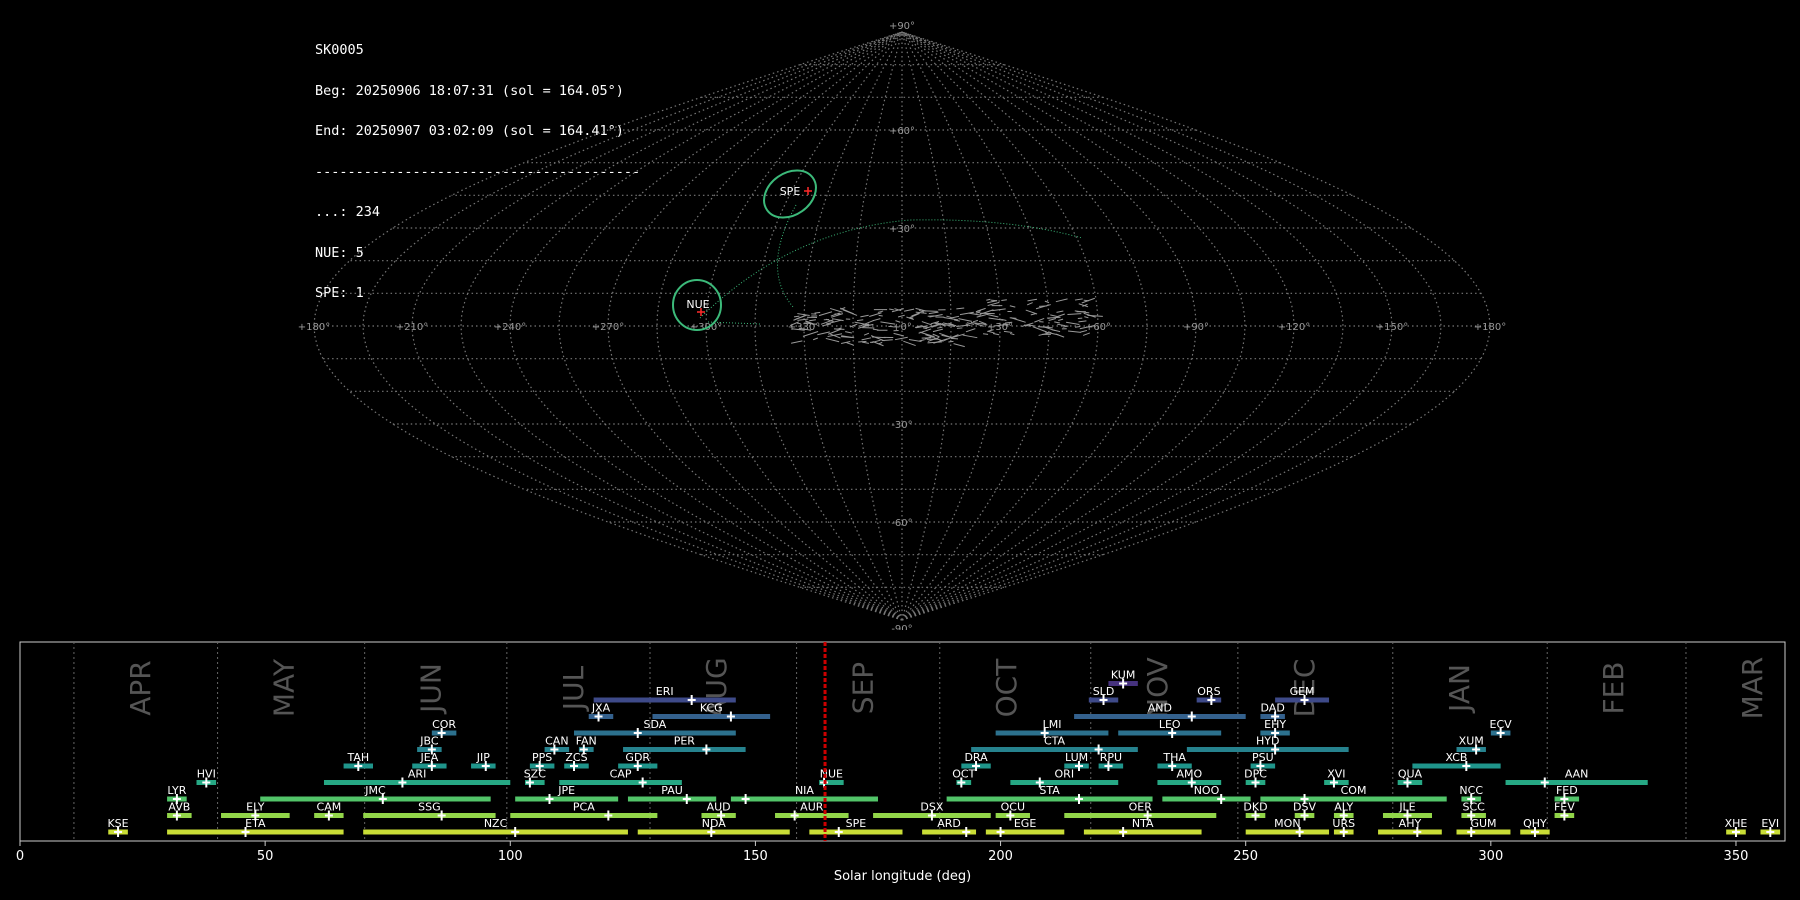 Image resolution: width=1800 pixels, height=900 pixels. I want to click on shower-label: LUM, so click(1076, 757).